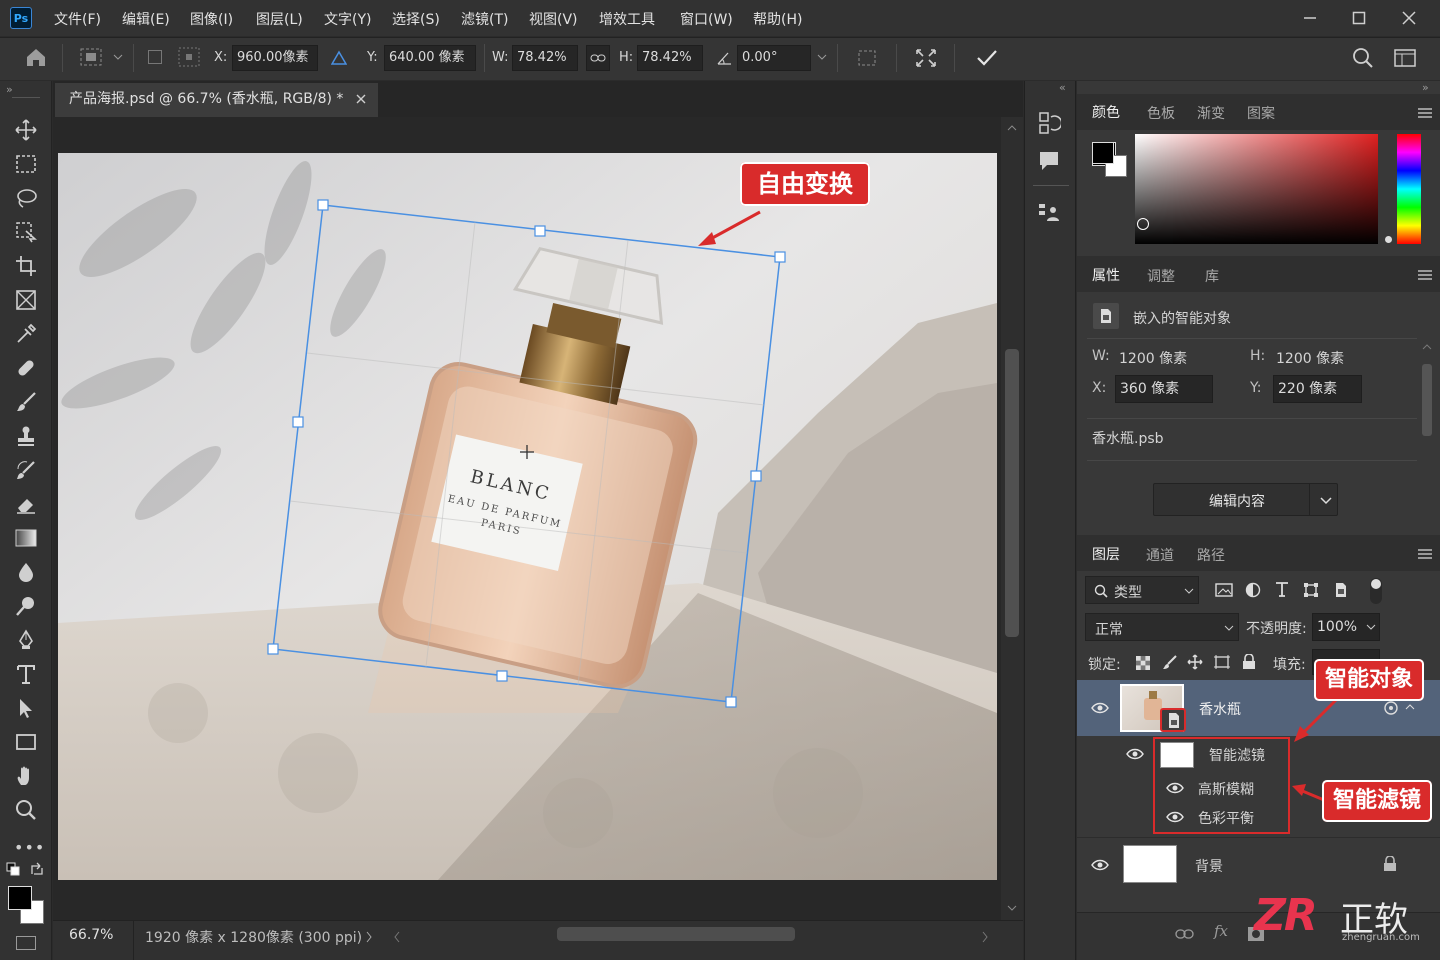 The width and height of the screenshot is (1440, 960). Describe the element at coordinates (275, 58) in the screenshot. I see `x-position-field: 960.00像素` at that location.